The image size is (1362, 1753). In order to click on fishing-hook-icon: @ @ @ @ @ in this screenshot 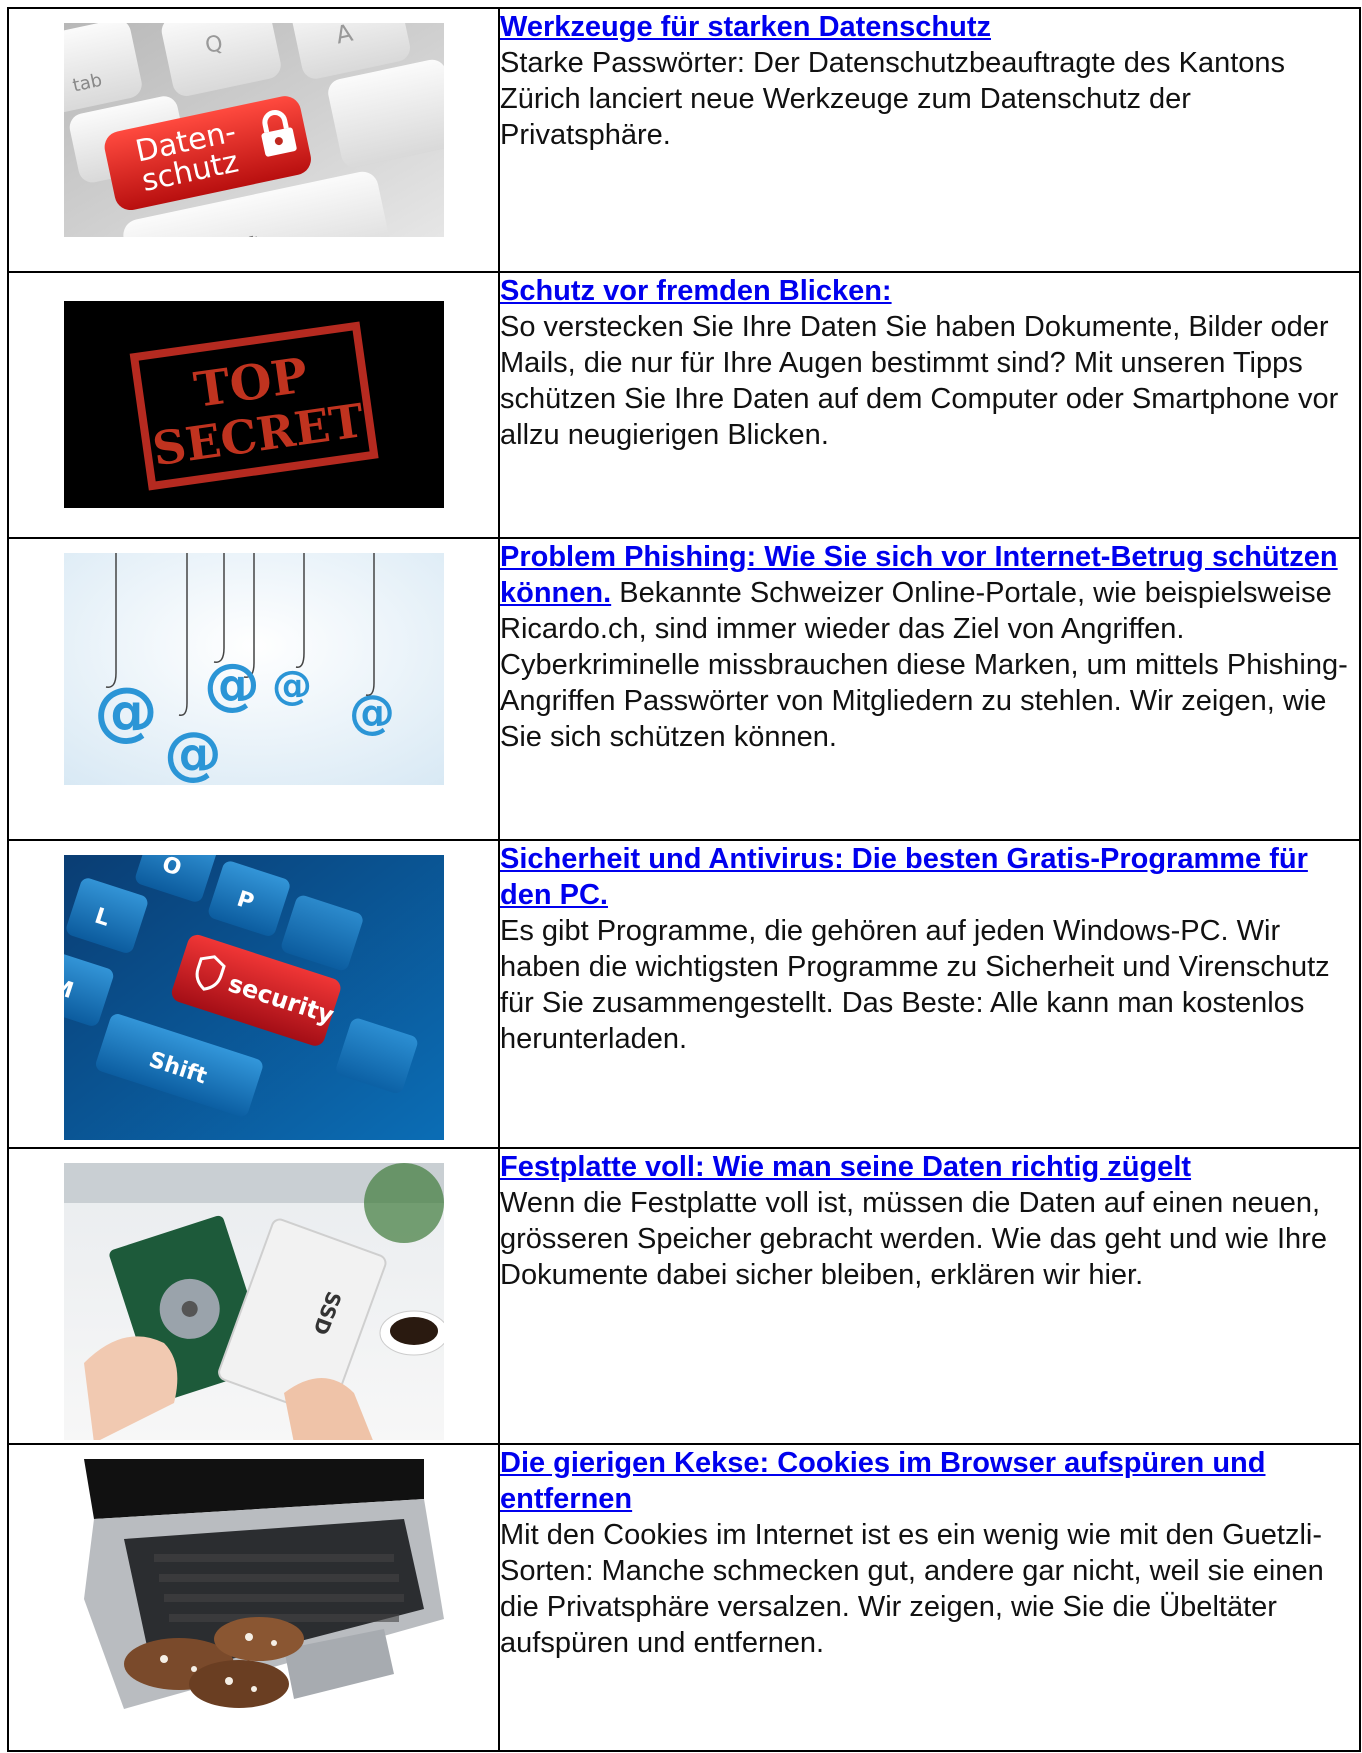, I will do `click(253, 669)`.